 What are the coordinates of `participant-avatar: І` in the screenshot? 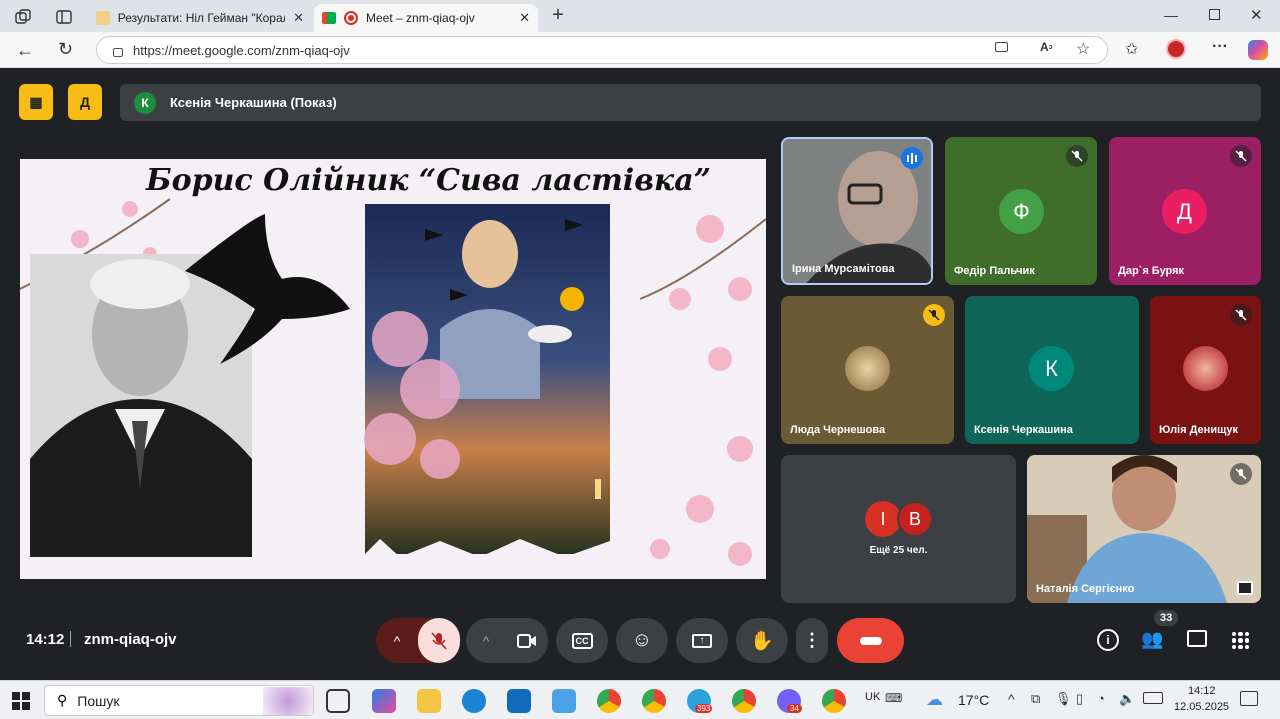 It's located at (883, 519).